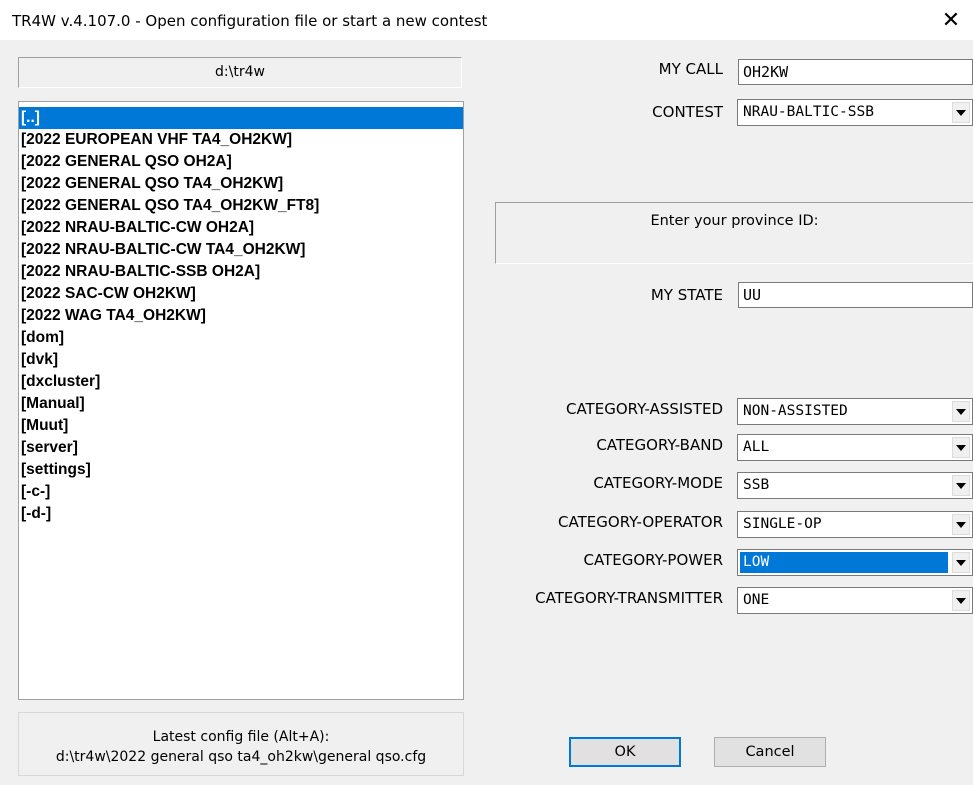 This screenshot has width=973, height=785. What do you see at coordinates (690, 69) in the screenshot?
I see `my-call-label: MY CALL` at bounding box center [690, 69].